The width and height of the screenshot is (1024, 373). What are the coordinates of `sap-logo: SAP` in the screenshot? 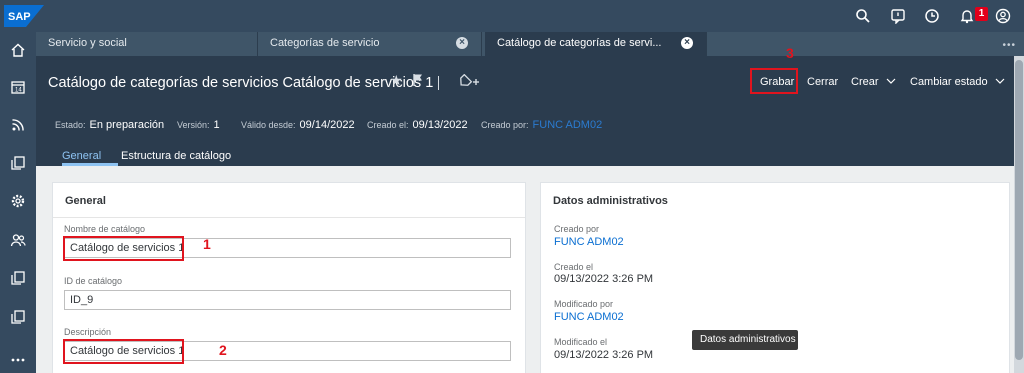 It's located at (24, 16).